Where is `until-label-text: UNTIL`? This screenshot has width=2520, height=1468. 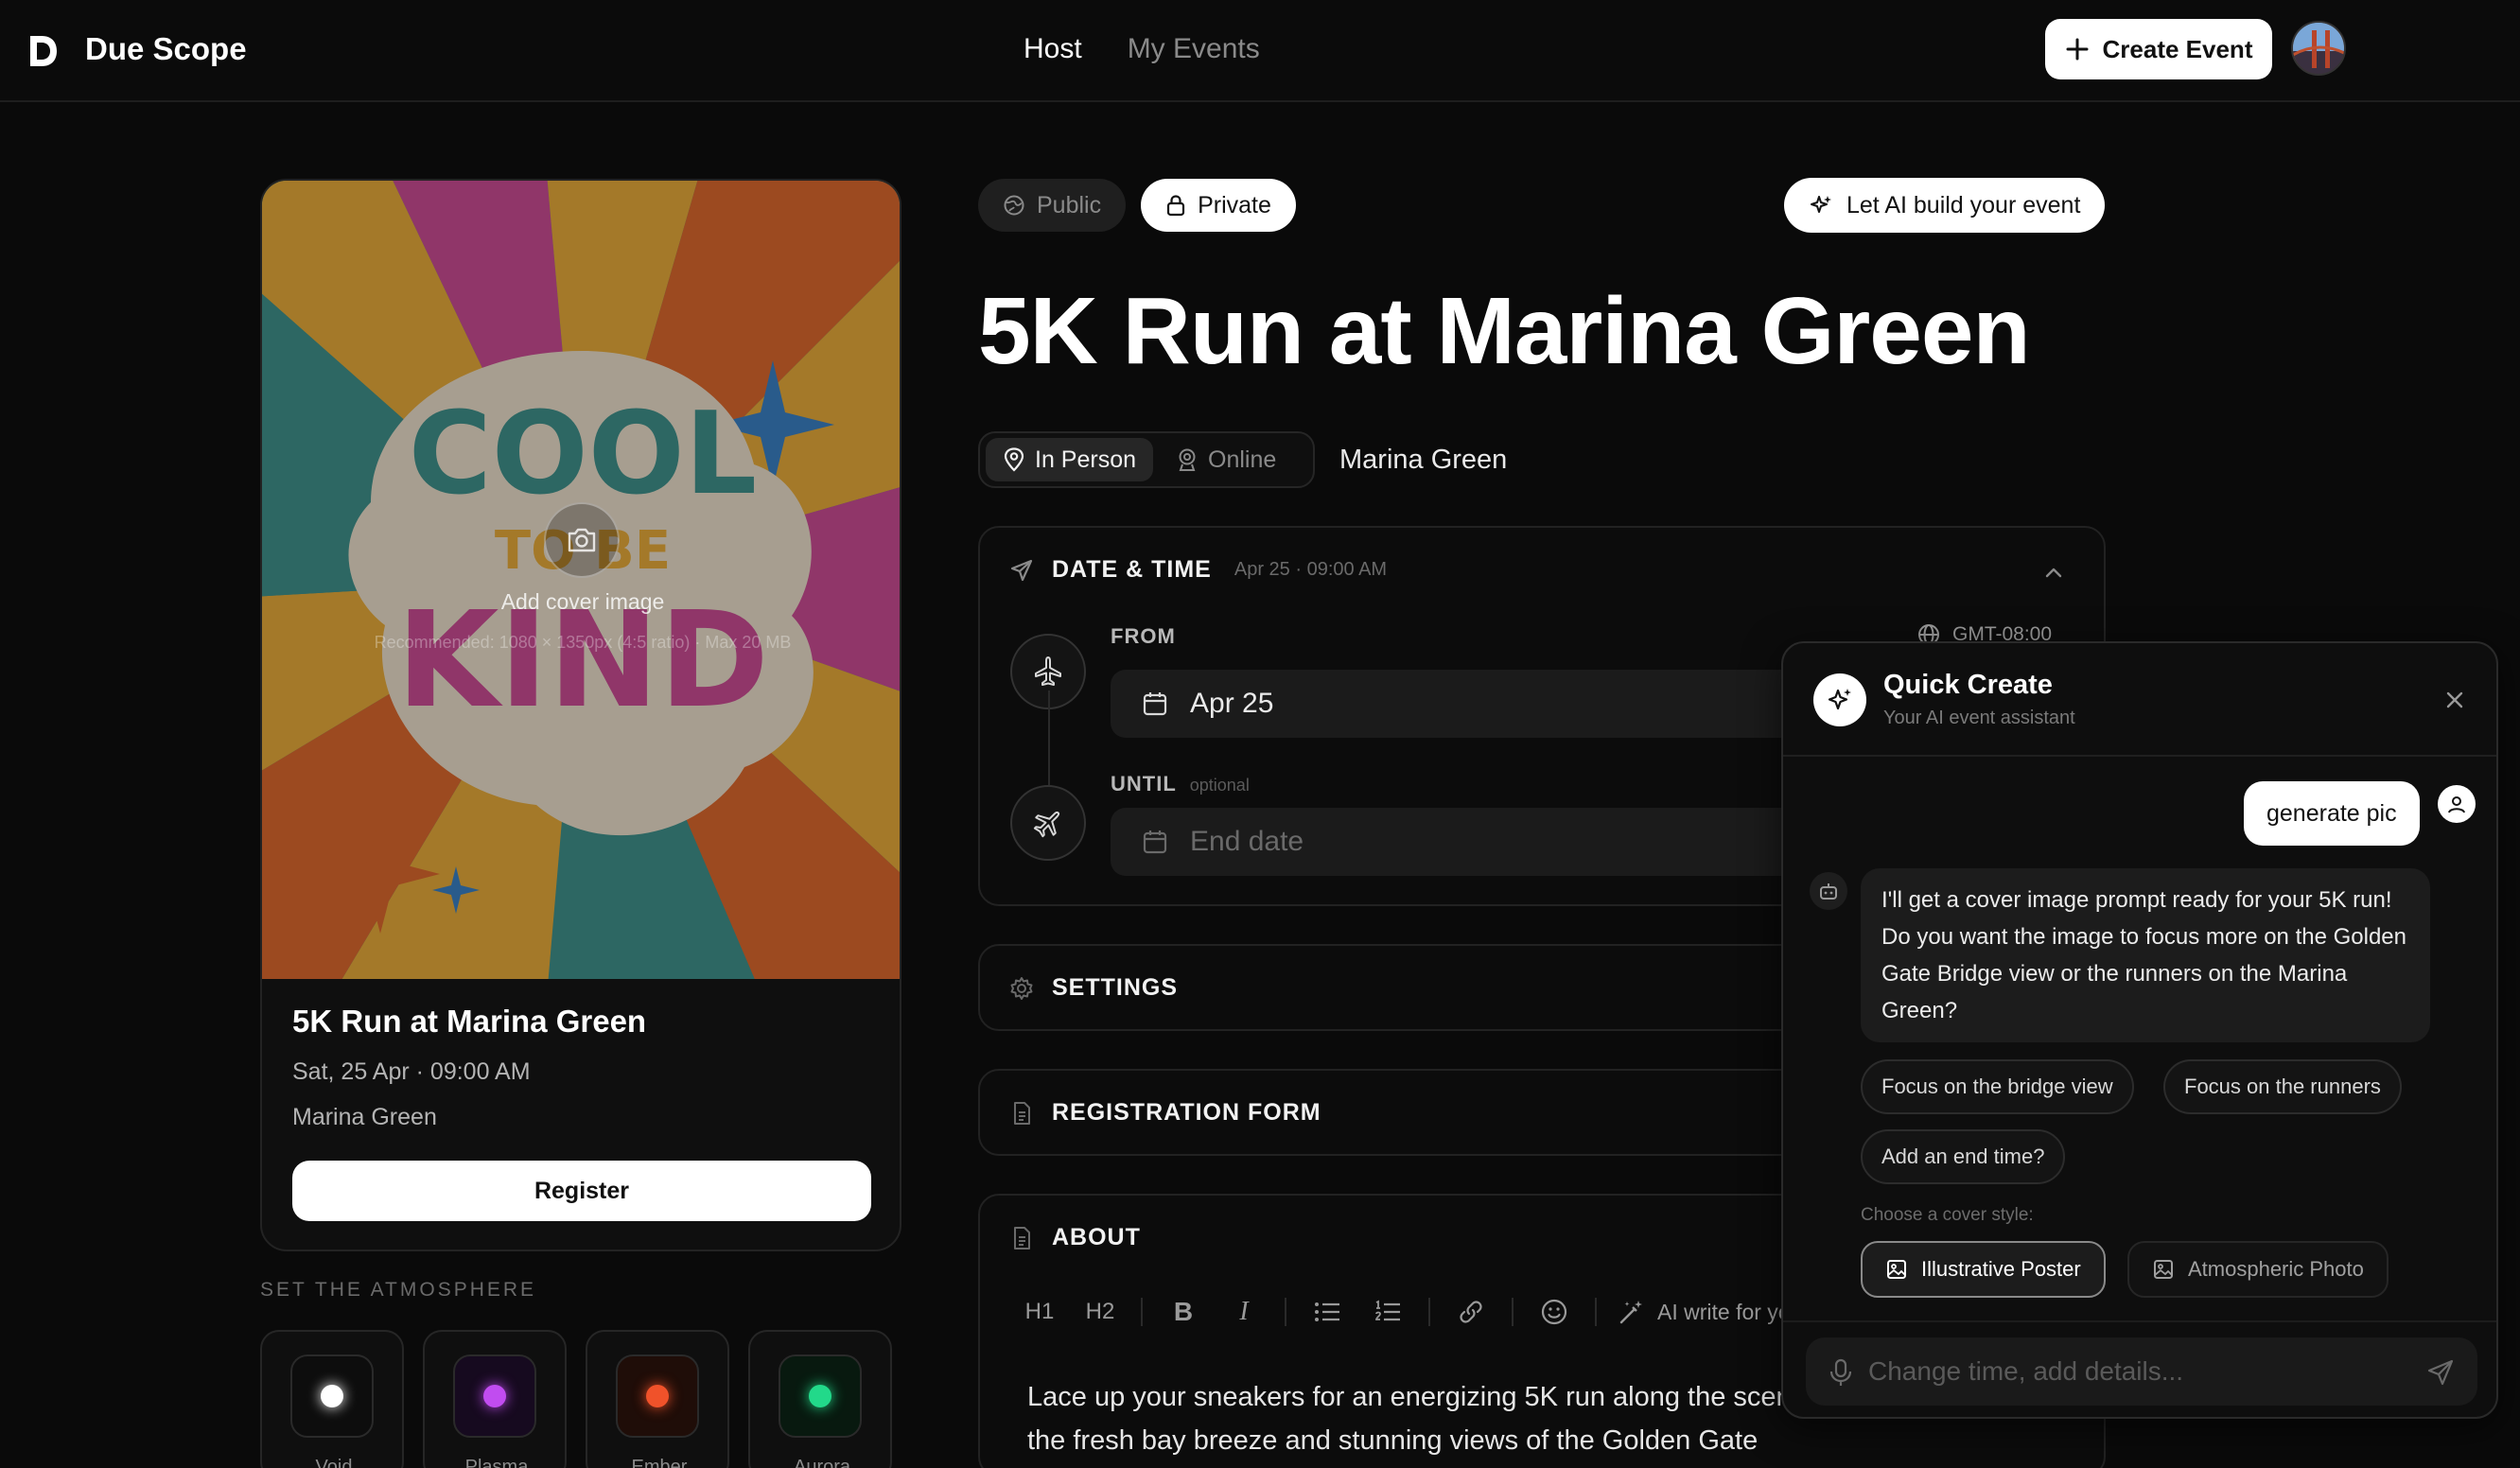 until-label-text: UNTIL is located at coordinates (1144, 783).